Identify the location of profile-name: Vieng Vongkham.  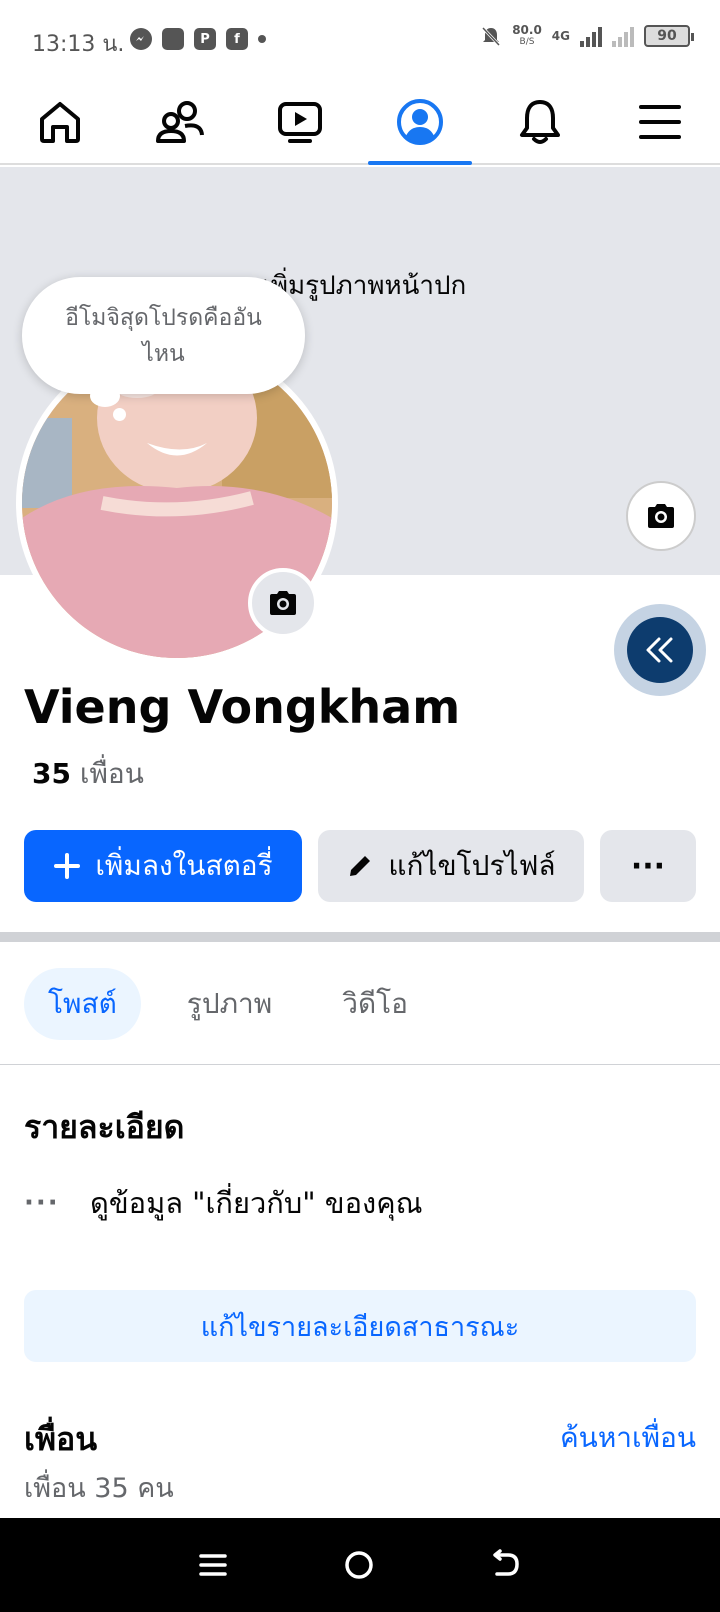
(242, 707).